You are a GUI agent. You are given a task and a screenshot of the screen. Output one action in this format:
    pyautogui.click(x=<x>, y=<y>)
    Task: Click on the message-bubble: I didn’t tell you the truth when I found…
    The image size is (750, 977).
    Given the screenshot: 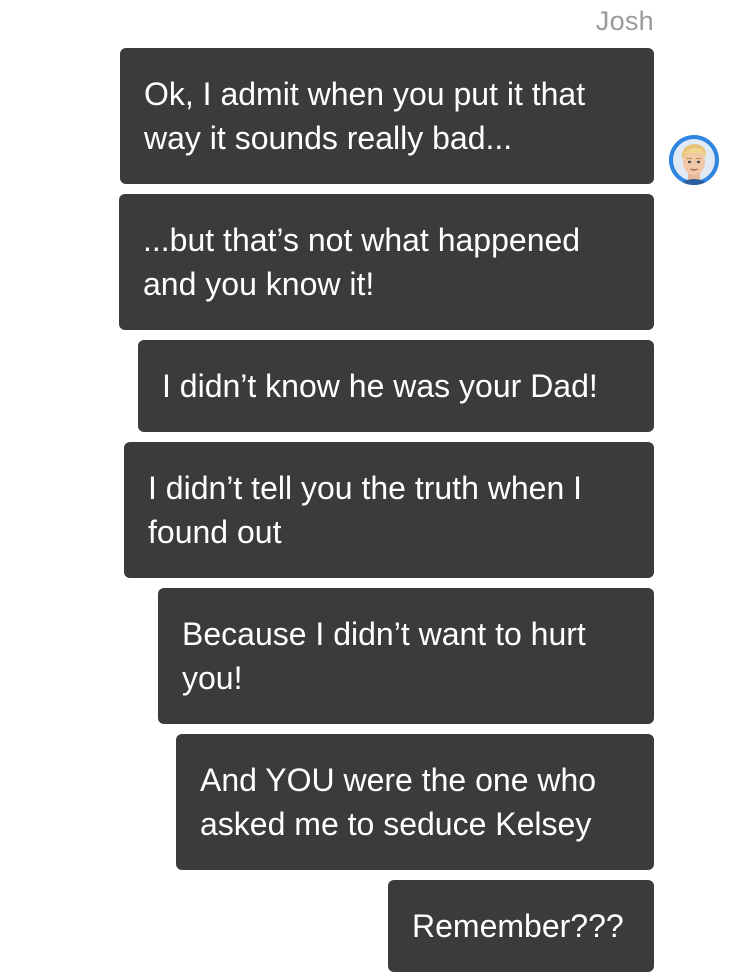 What is the action you would take?
    pyautogui.click(x=389, y=510)
    